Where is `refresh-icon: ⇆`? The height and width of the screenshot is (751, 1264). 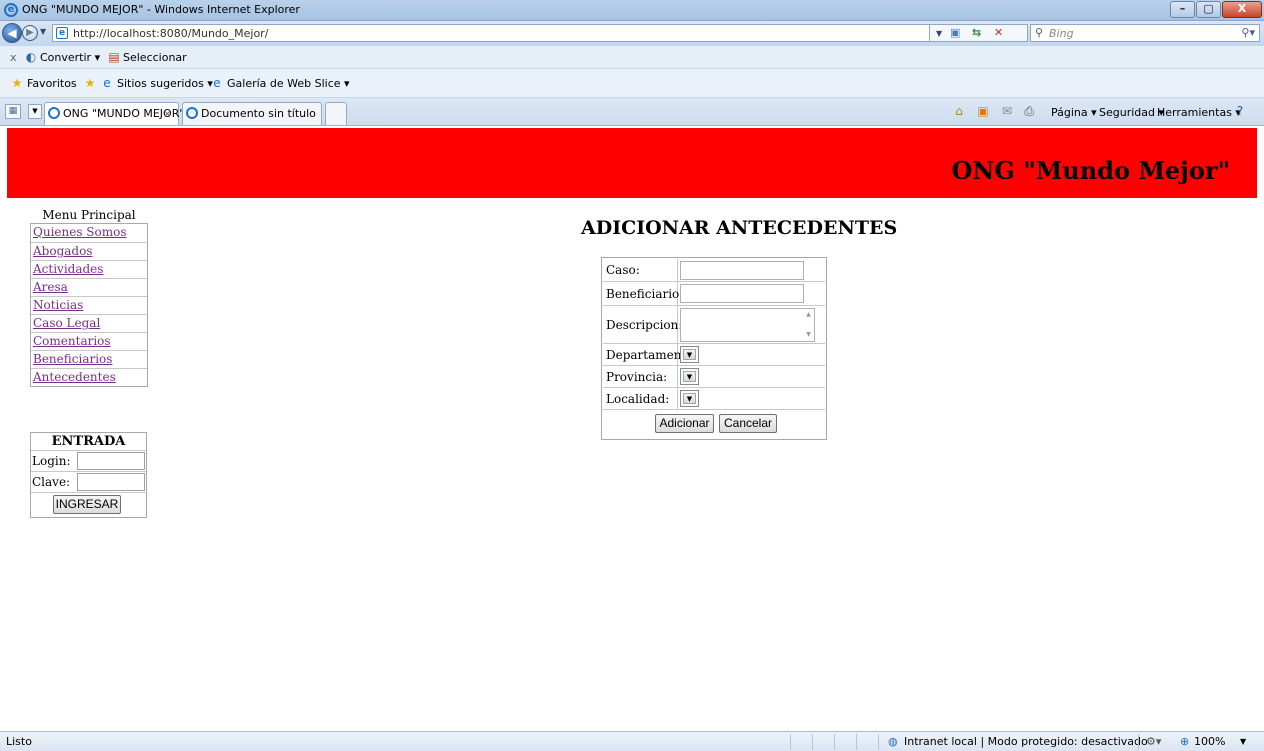 refresh-icon: ⇆ is located at coordinates (976, 32).